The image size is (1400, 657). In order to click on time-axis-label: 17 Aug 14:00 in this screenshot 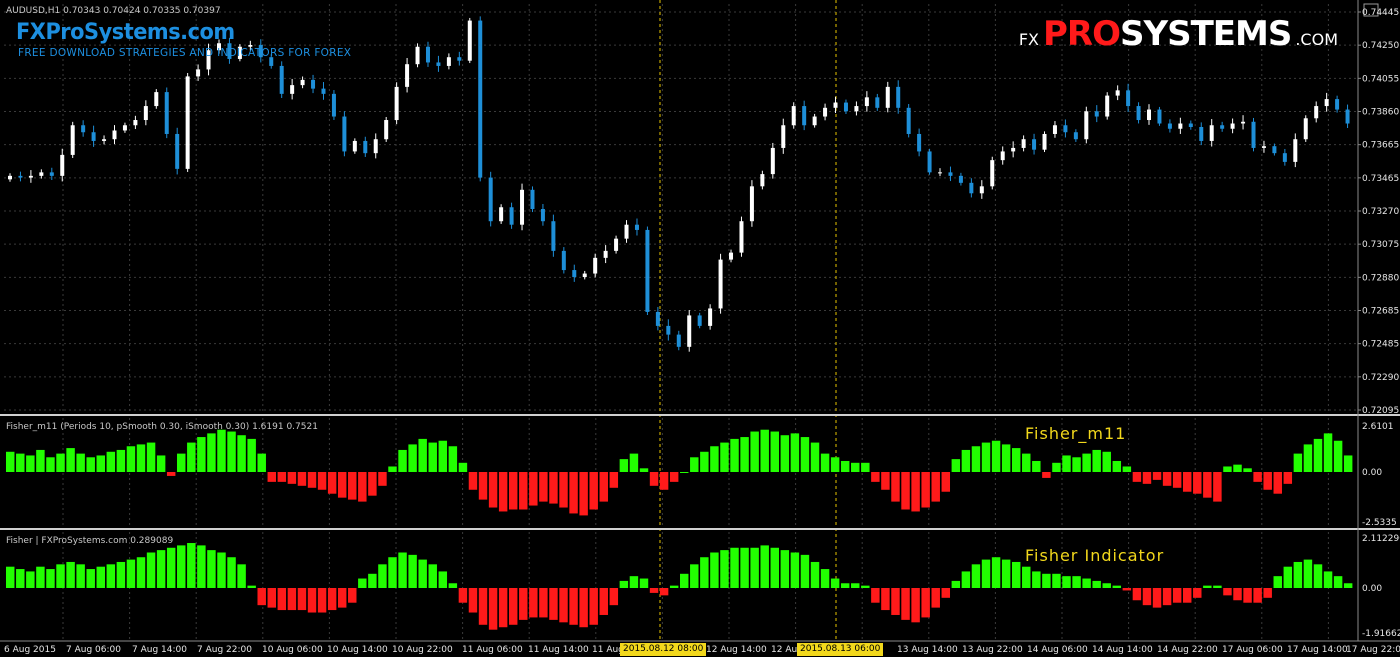, I will do `click(1317, 650)`.